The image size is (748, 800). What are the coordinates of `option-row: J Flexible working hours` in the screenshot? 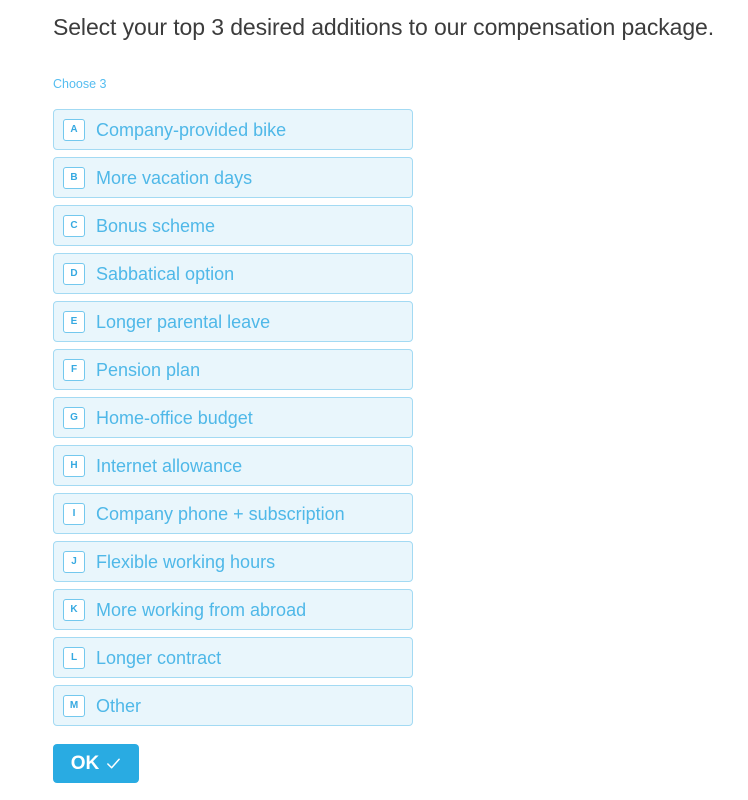 It's located at (233, 561).